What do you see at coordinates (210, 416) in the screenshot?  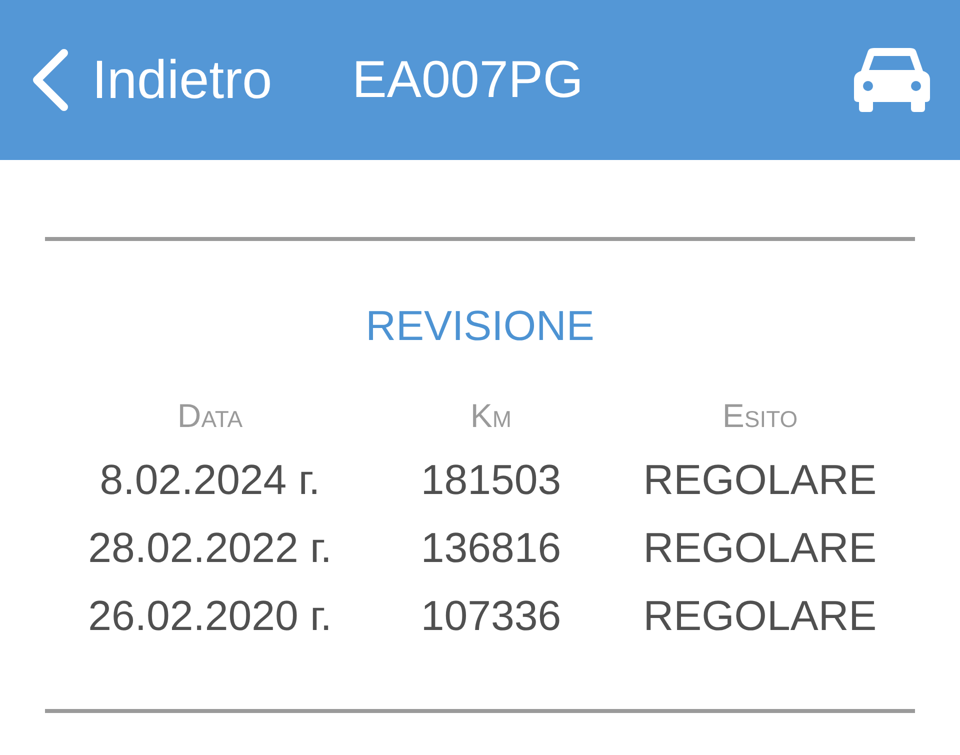 I see `column-header: Data` at bounding box center [210, 416].